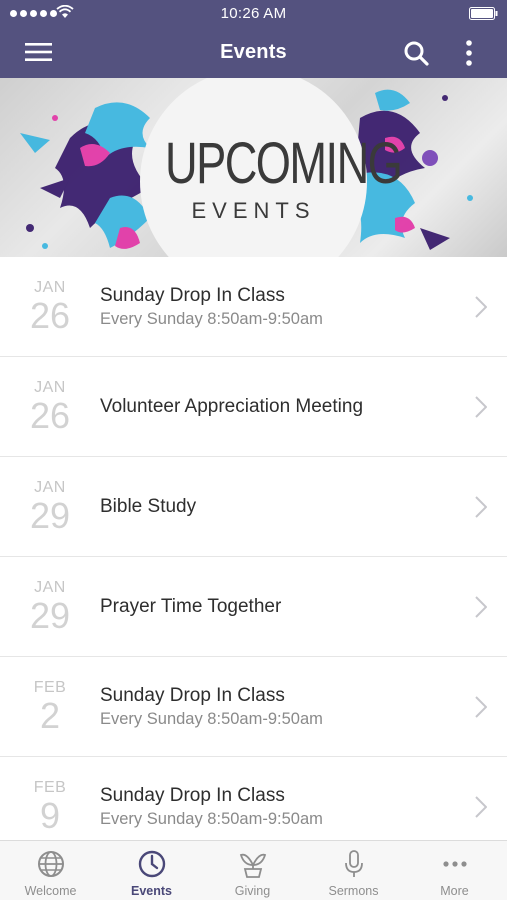  I want to click on status-time: 10:26 AM, so click(253, 13).